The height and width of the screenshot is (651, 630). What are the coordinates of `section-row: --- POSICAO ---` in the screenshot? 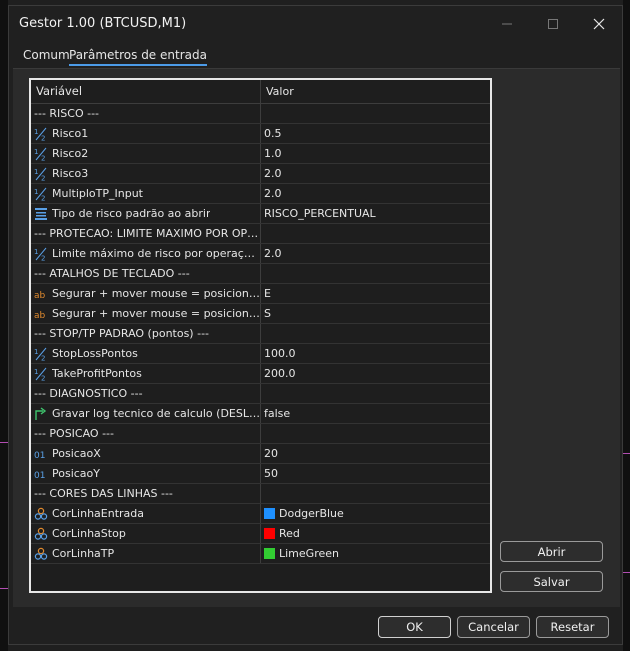 It's located at (260, 434).